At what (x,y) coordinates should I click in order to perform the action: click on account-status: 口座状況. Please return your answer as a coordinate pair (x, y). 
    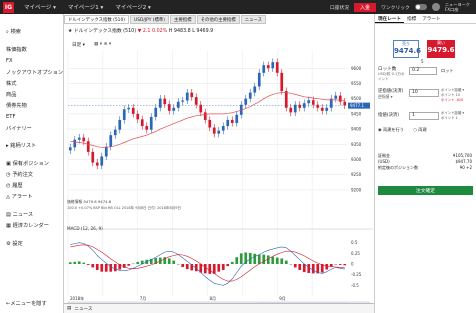
    Looking at the image, I should click on (339, 7).